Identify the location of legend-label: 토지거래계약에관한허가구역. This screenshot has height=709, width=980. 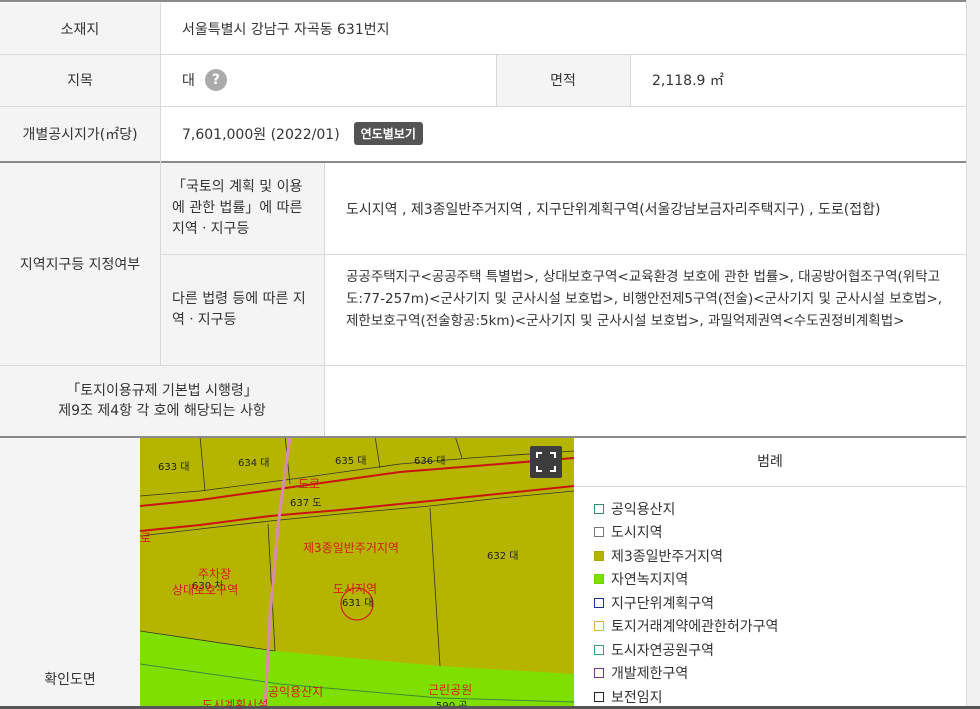
(695, 627).